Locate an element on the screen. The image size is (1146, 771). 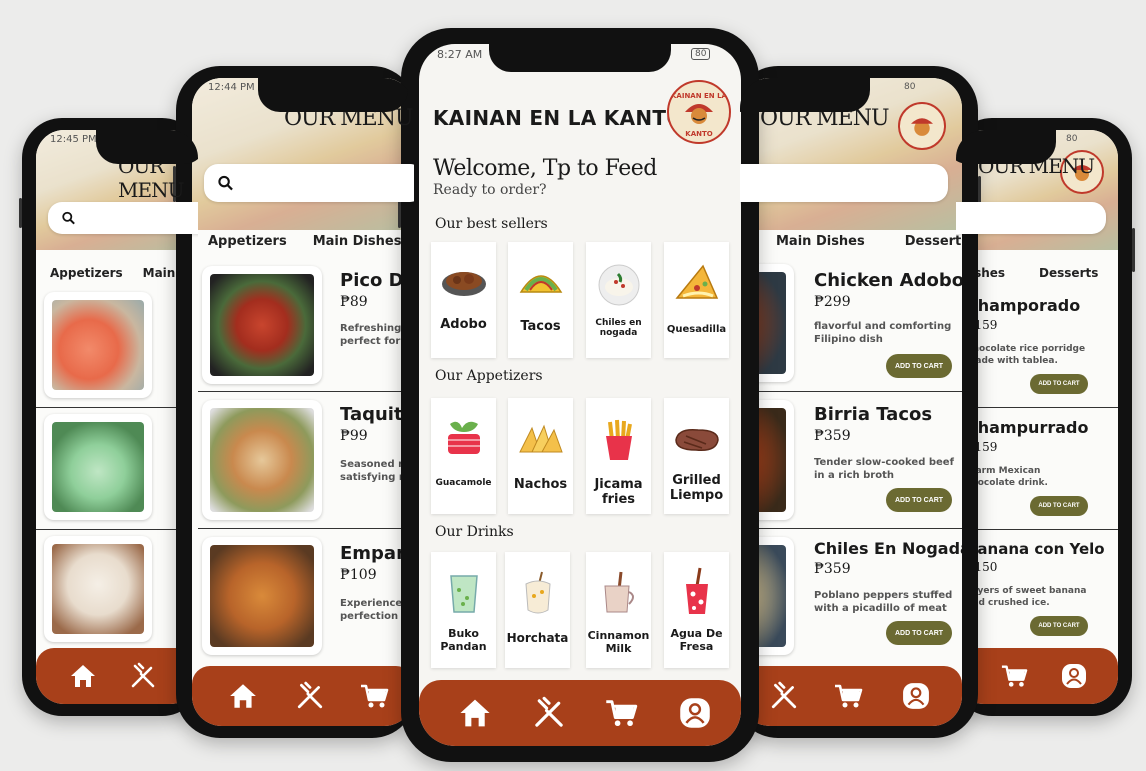
item-description: Warm Mexican chocolate drink. is located at coordinates (1007, 477).